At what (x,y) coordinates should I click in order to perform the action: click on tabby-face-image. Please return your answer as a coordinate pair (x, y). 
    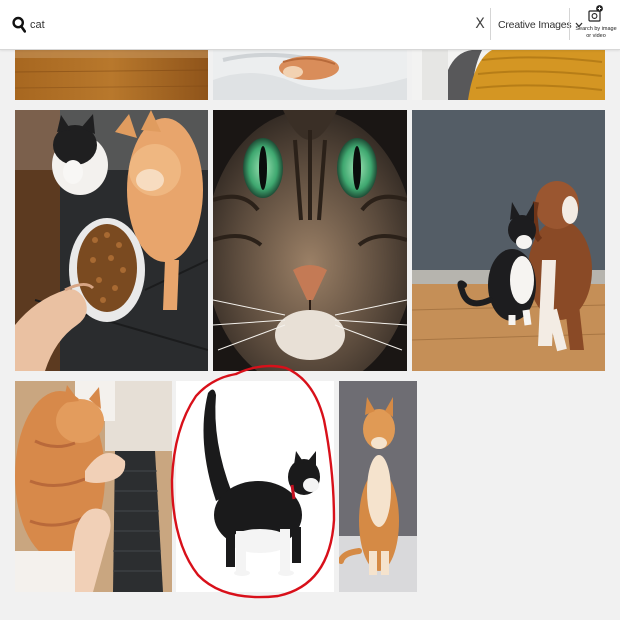
    Looking at the image, I should click on (310, 240).